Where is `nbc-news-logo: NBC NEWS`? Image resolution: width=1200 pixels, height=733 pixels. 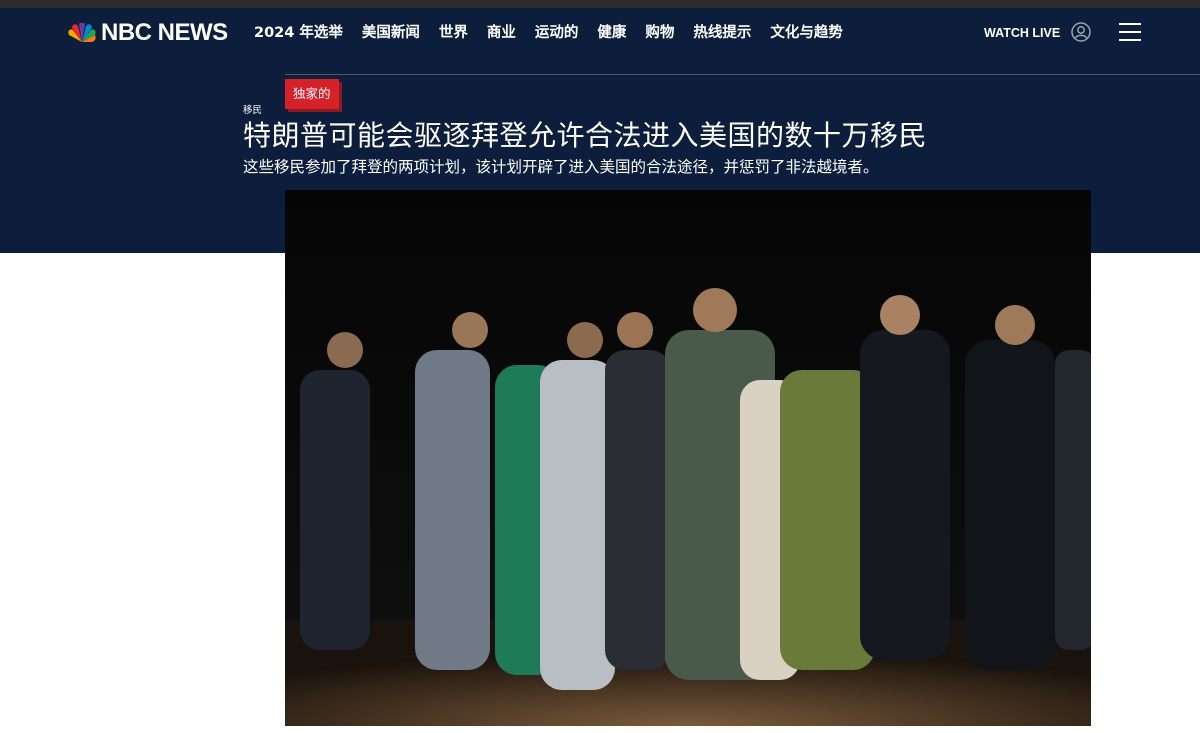 nbc-news-logo: NBC NEWS is located at coordinates (147, 33).